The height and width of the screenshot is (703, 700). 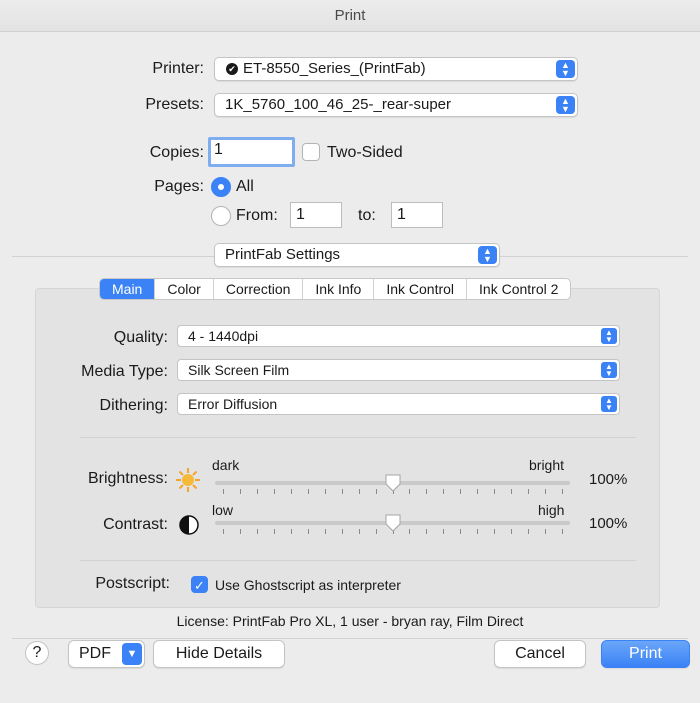 I want to click on brightness-max-label: bright, so click(x=547, y=465).